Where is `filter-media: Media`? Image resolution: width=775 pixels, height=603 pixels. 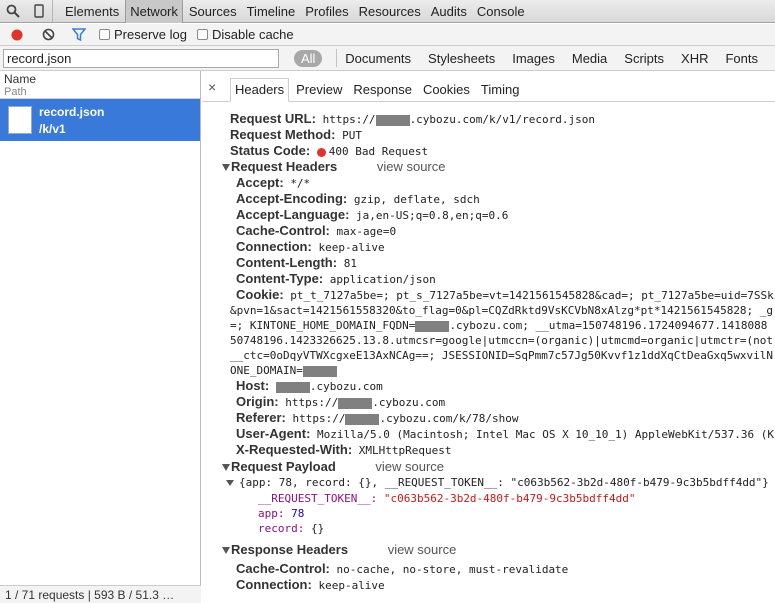 filter-media: Media is located at coordinates (589, 58).